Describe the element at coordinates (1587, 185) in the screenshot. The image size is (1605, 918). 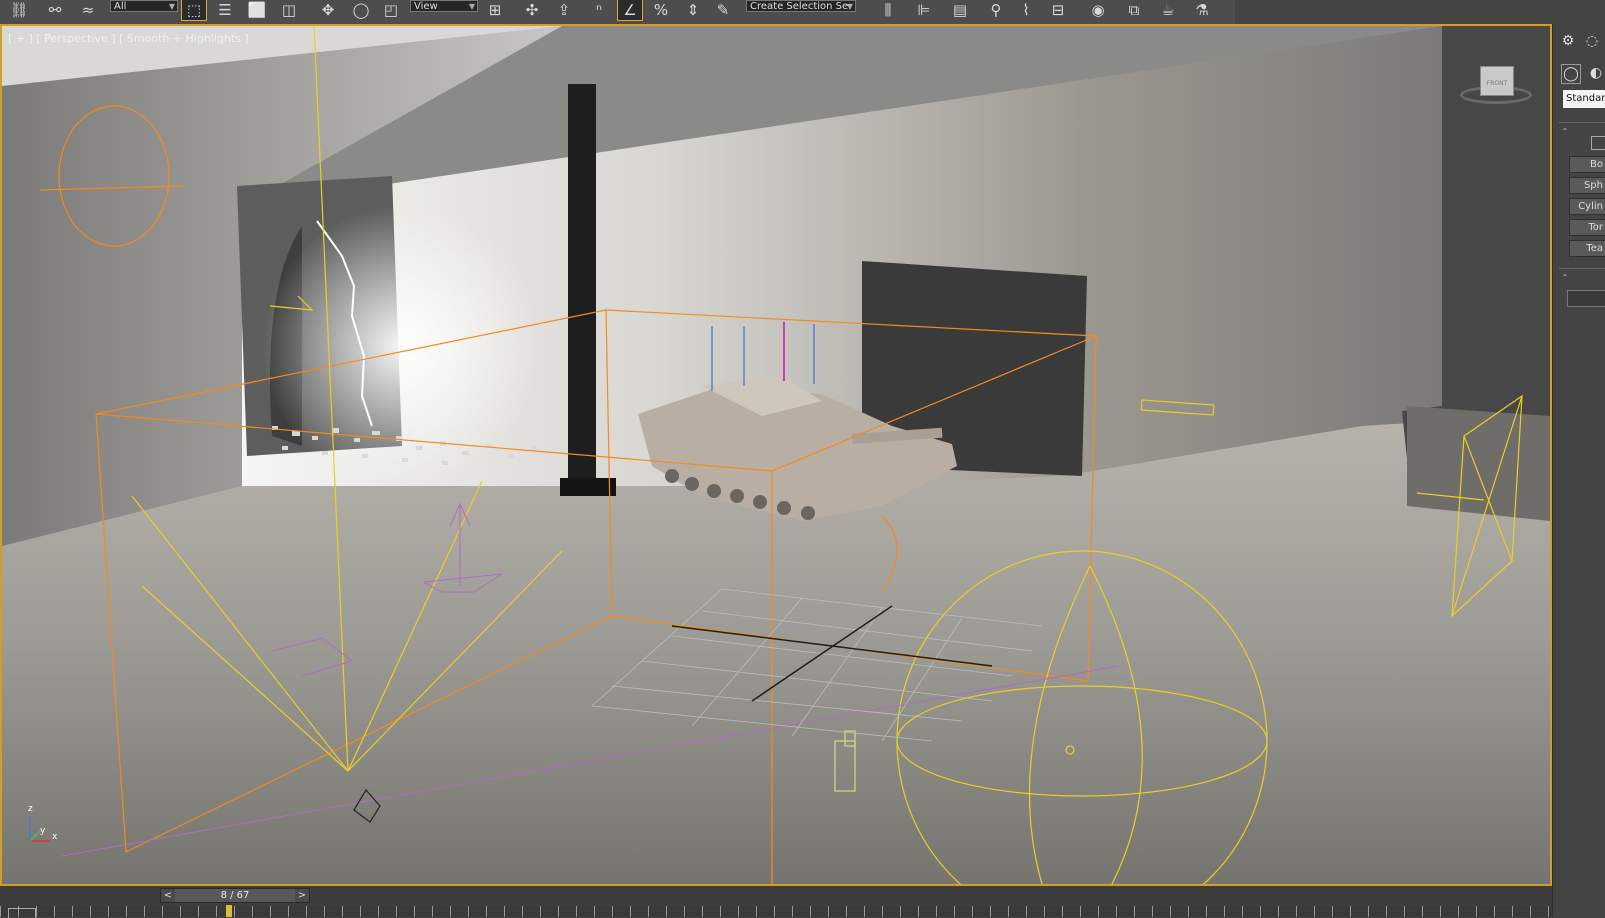
I see `sphere-button: Sph` at that location.